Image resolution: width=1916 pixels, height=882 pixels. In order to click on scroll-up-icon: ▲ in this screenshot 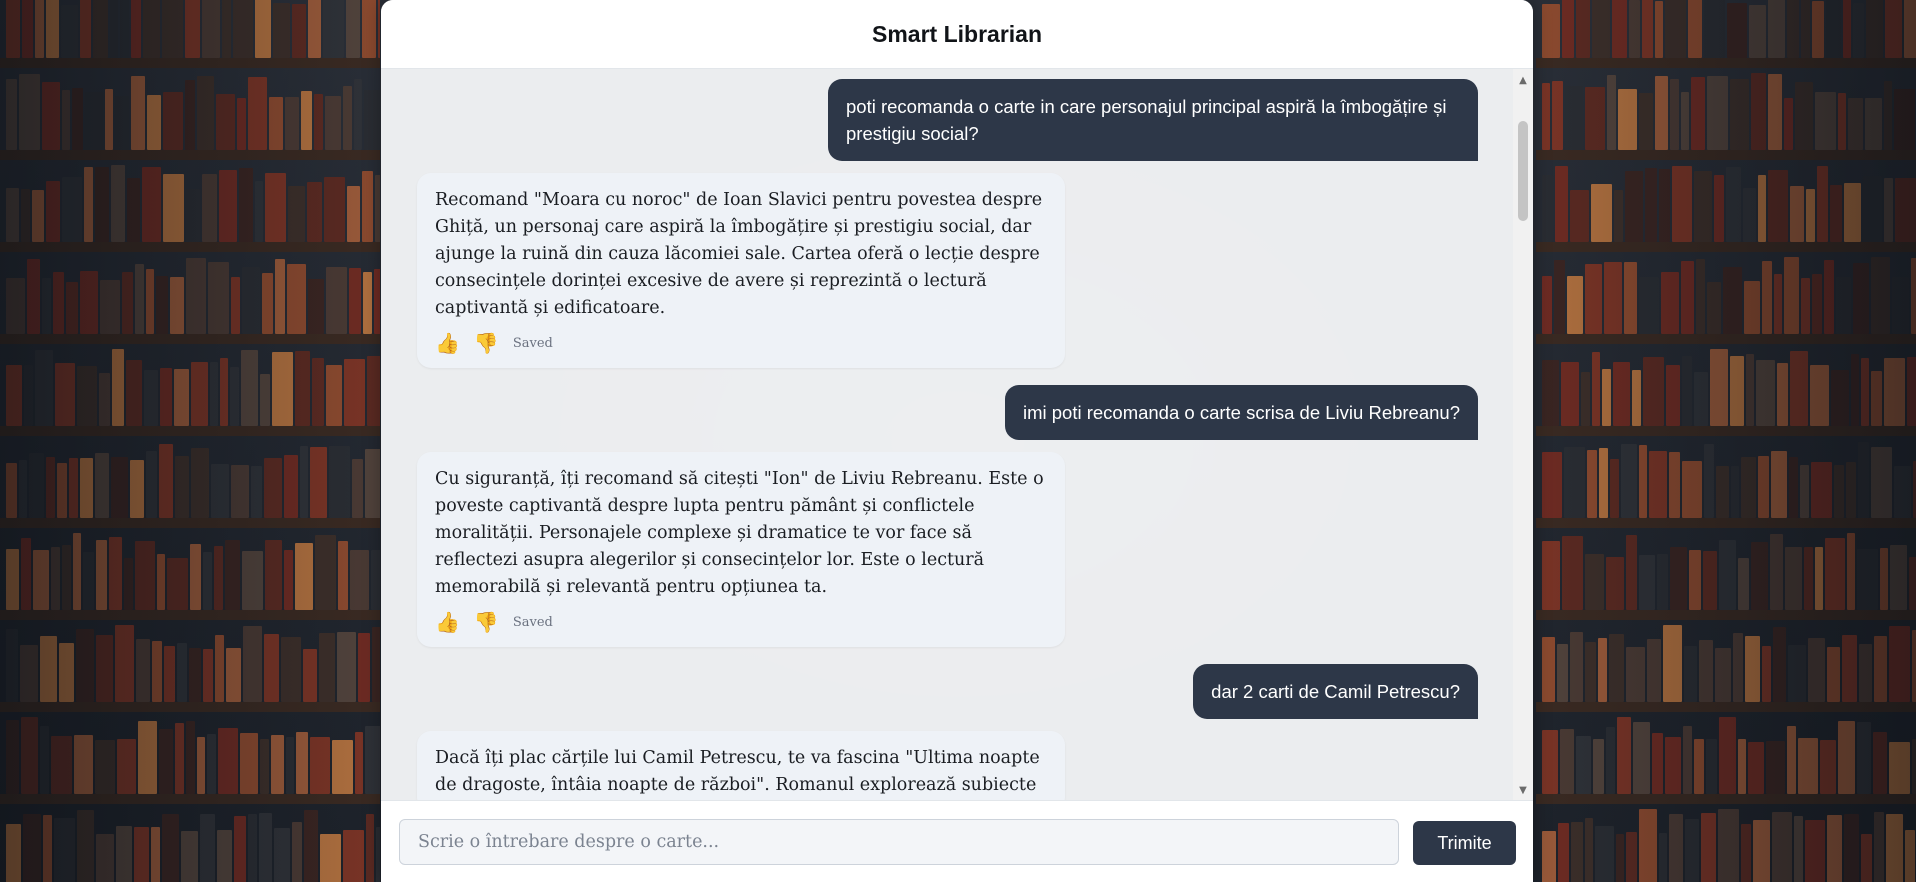, I will do `click(1523, 80)`.